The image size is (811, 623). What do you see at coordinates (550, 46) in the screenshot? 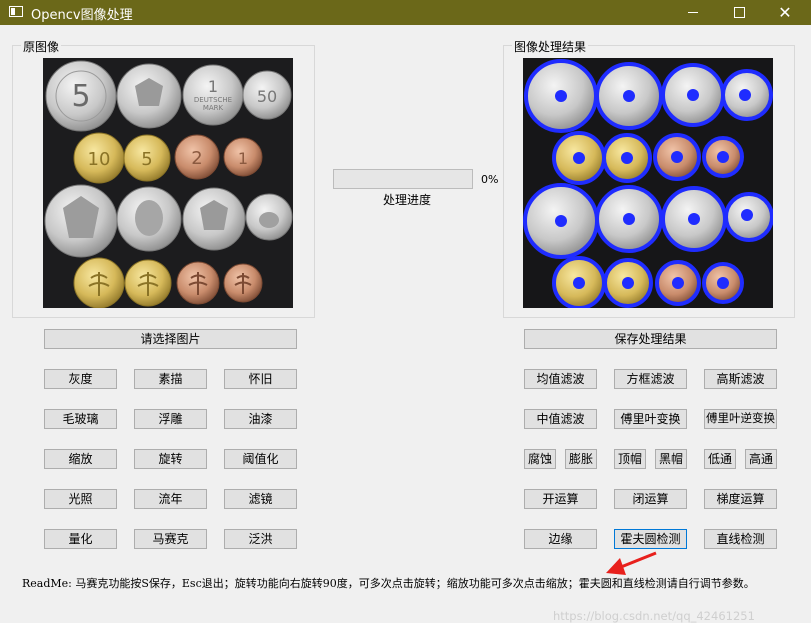
I see `result-image-title: 图像处理结果` at bounding box center [550, 46].